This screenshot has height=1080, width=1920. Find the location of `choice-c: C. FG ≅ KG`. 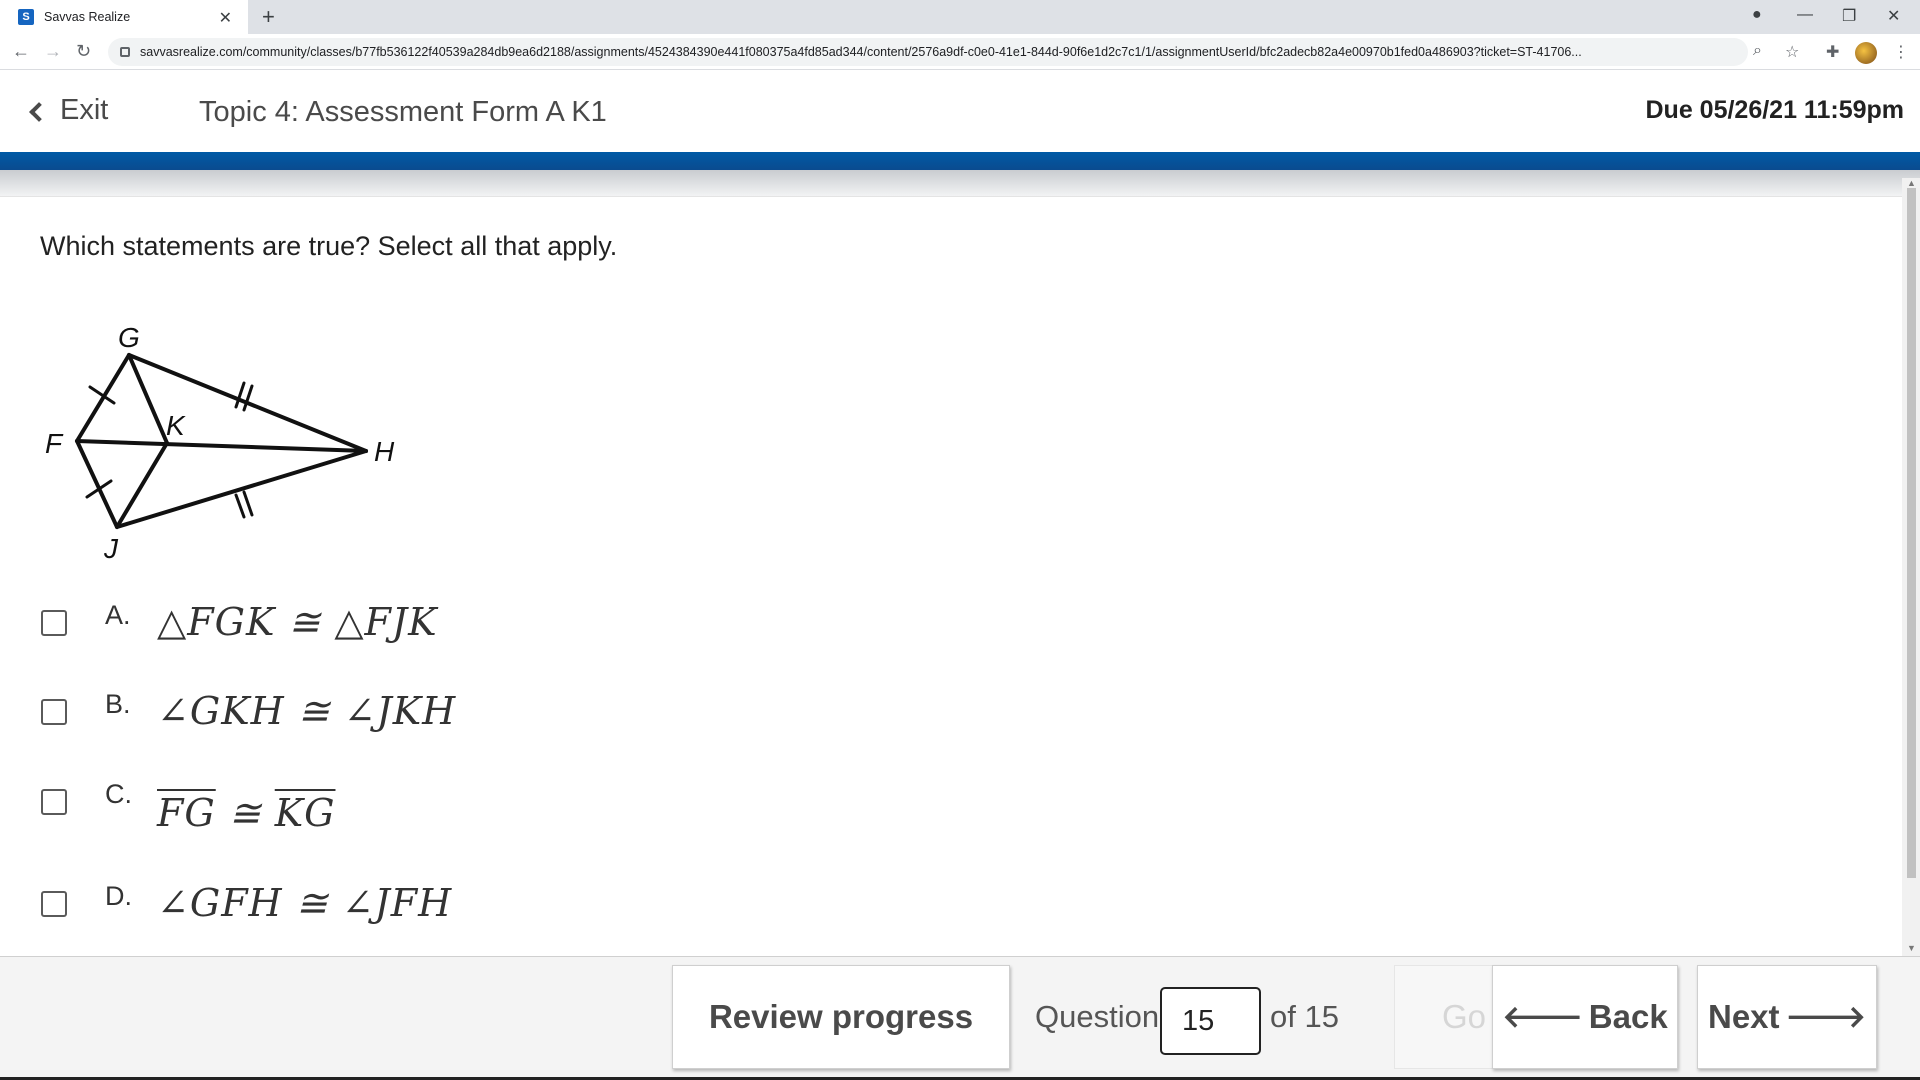

choice-c: C. FG ≅ KG is located at coordinates (188, 807).